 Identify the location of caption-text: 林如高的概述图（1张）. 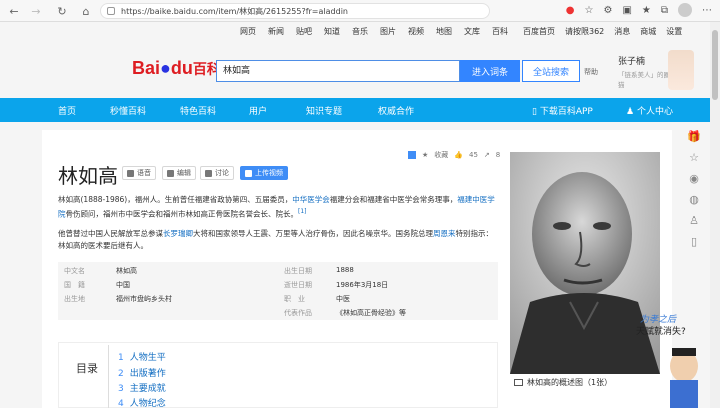
(570, 382).